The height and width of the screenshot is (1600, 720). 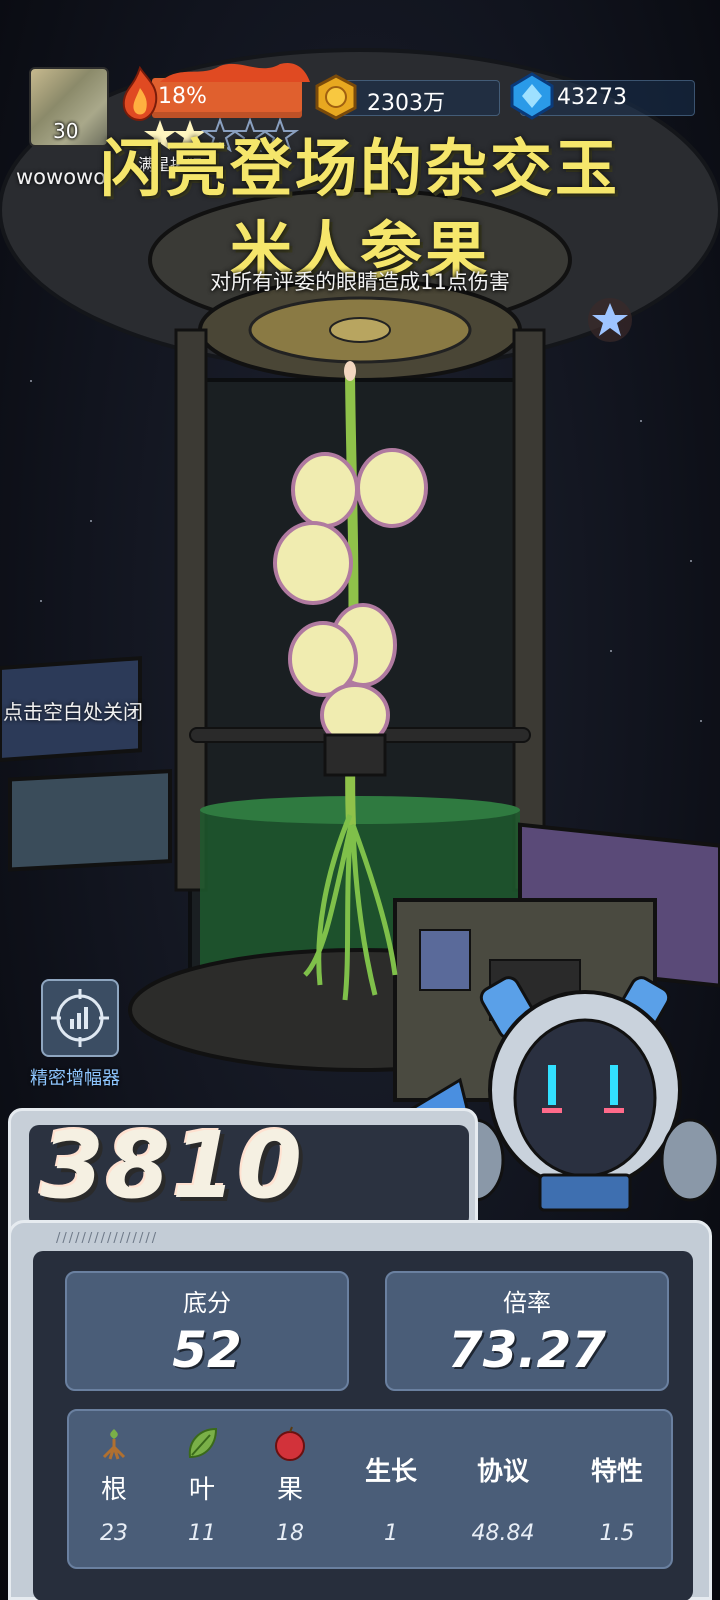 What do you see at coordinates (336, 97) in the screenshot?
I see `coin-icon` at bounding box center [336, 97].